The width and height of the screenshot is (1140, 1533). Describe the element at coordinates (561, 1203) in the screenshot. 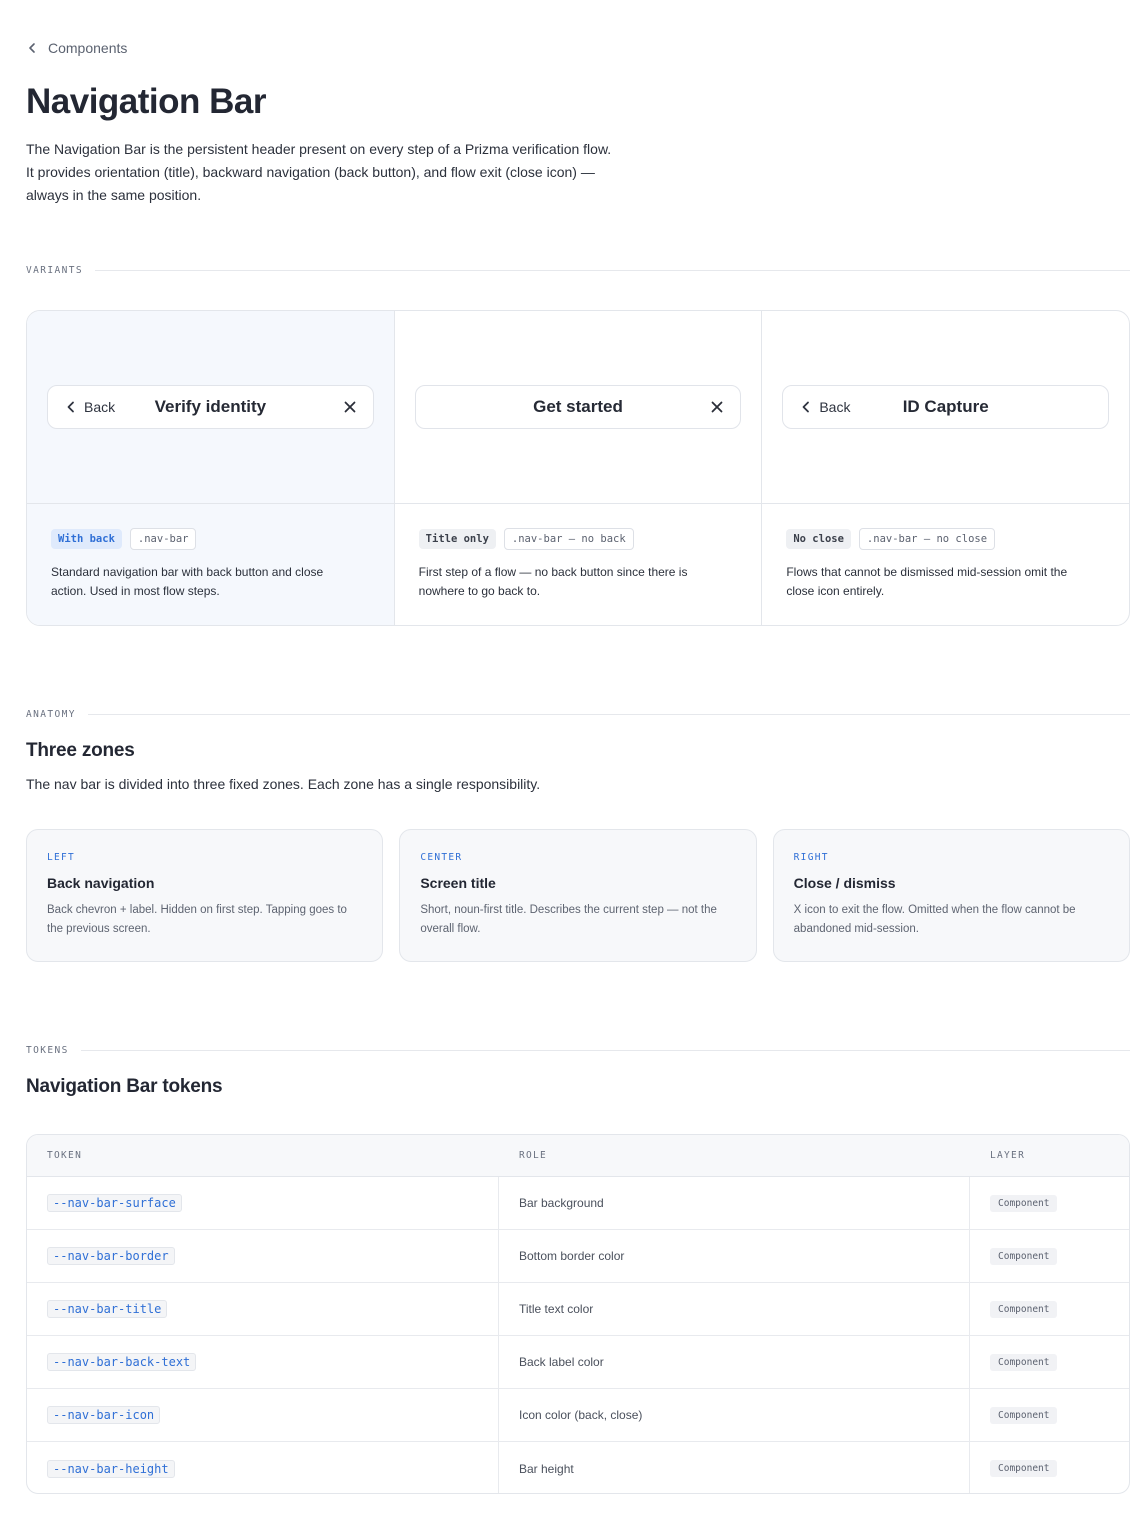

I see `token-role: Bar background` at that location.